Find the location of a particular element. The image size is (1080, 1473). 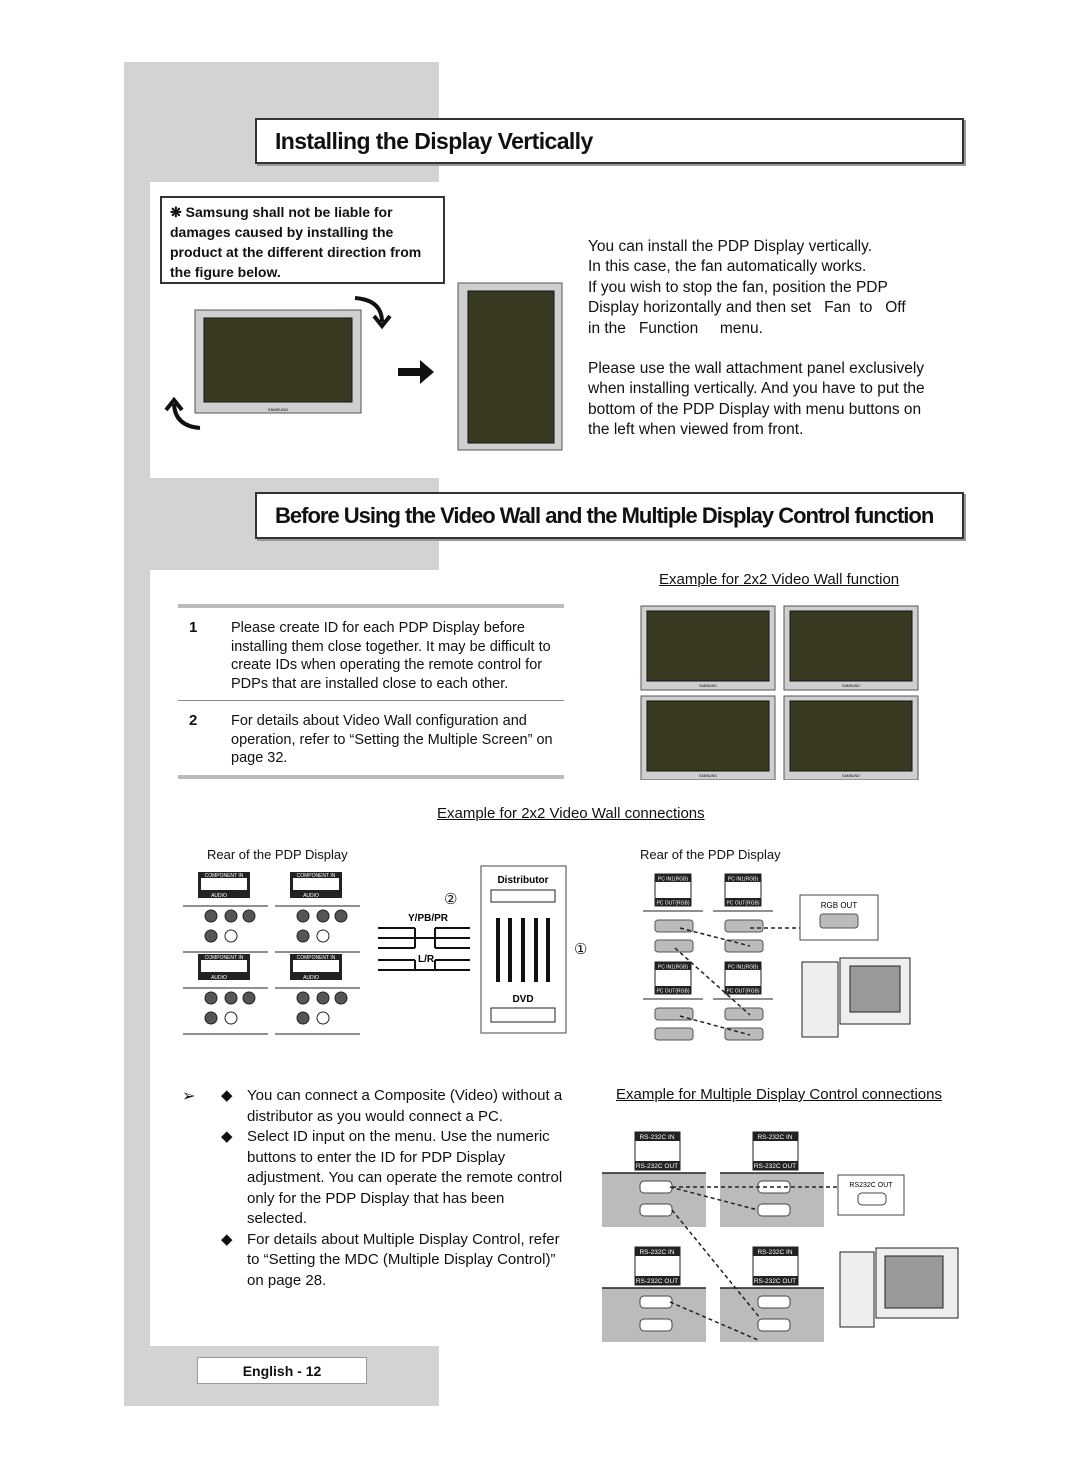

dvd-player-icon is located at coordinates (523, 1015).